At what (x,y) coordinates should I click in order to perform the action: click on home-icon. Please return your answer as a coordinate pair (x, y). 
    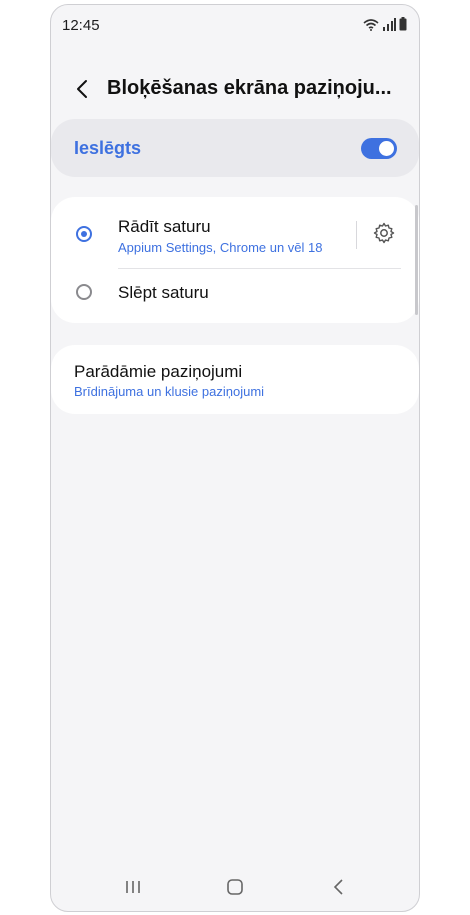
    Looking at the image, I should click on (235, 887).